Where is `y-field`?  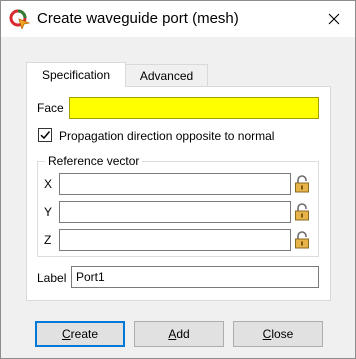 y-field is located at coordinates (175, 212).